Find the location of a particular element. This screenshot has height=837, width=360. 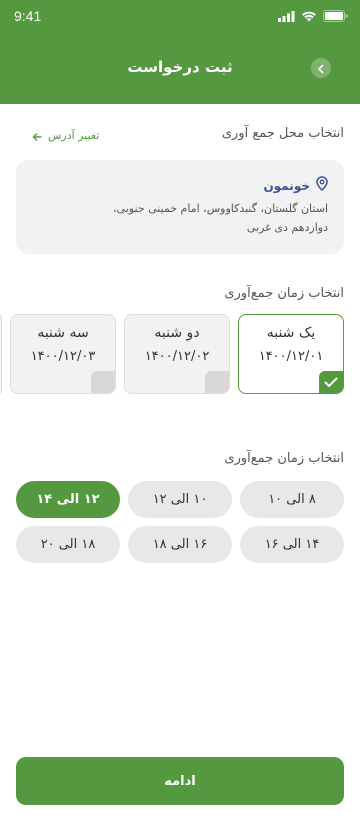

arrow-left-icon is located at coordinates (37, 135).